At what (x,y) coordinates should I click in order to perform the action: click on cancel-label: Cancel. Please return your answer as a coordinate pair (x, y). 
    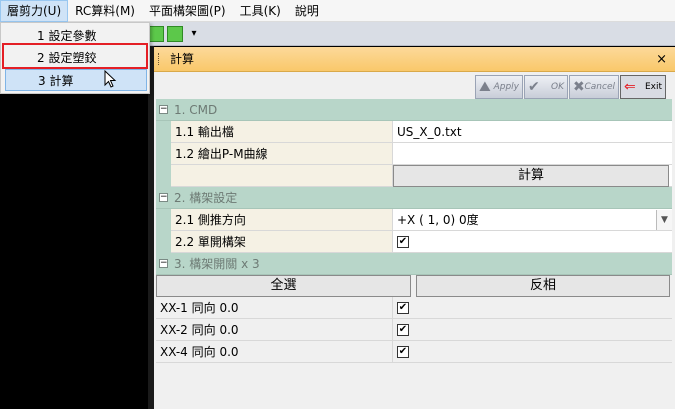
    Looking at the image, I should click on (600, 87).